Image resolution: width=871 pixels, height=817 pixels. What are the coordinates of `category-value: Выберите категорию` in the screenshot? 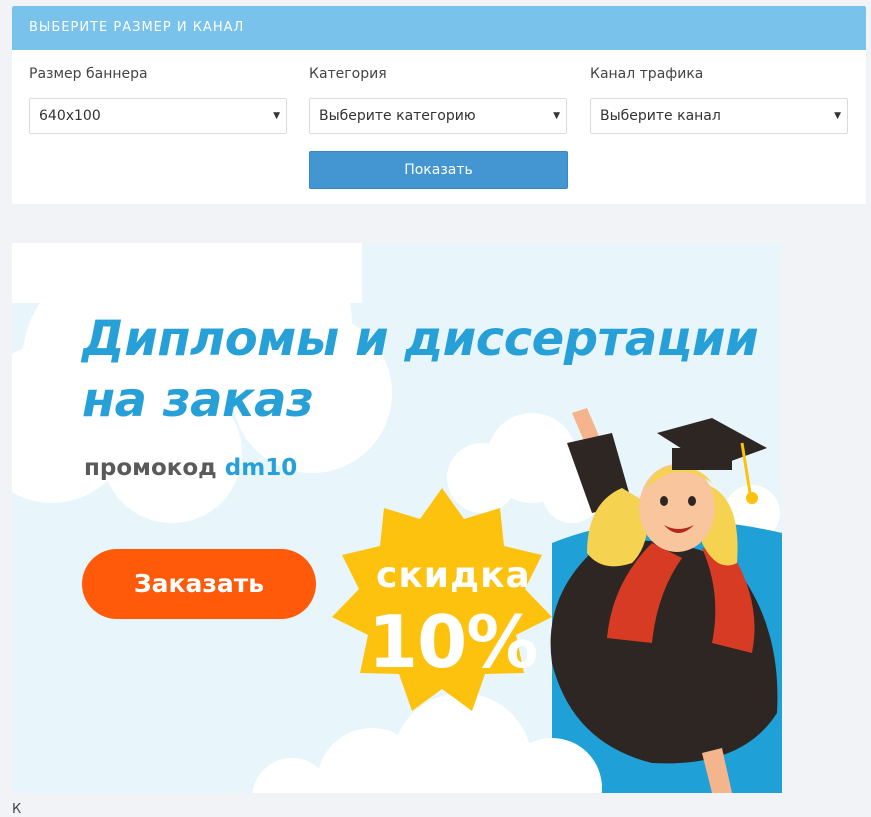 It's located at (397, 116).